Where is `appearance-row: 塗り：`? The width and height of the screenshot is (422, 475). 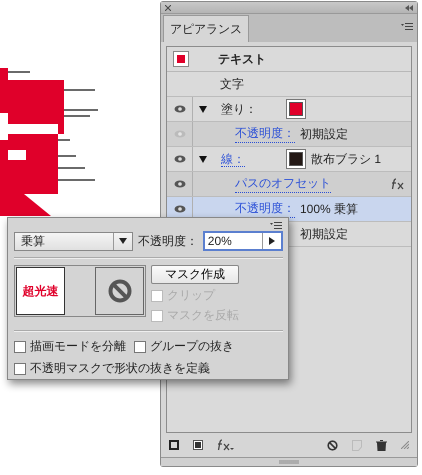
appearance-row: 塗り： is located at coordinates (289, 109).